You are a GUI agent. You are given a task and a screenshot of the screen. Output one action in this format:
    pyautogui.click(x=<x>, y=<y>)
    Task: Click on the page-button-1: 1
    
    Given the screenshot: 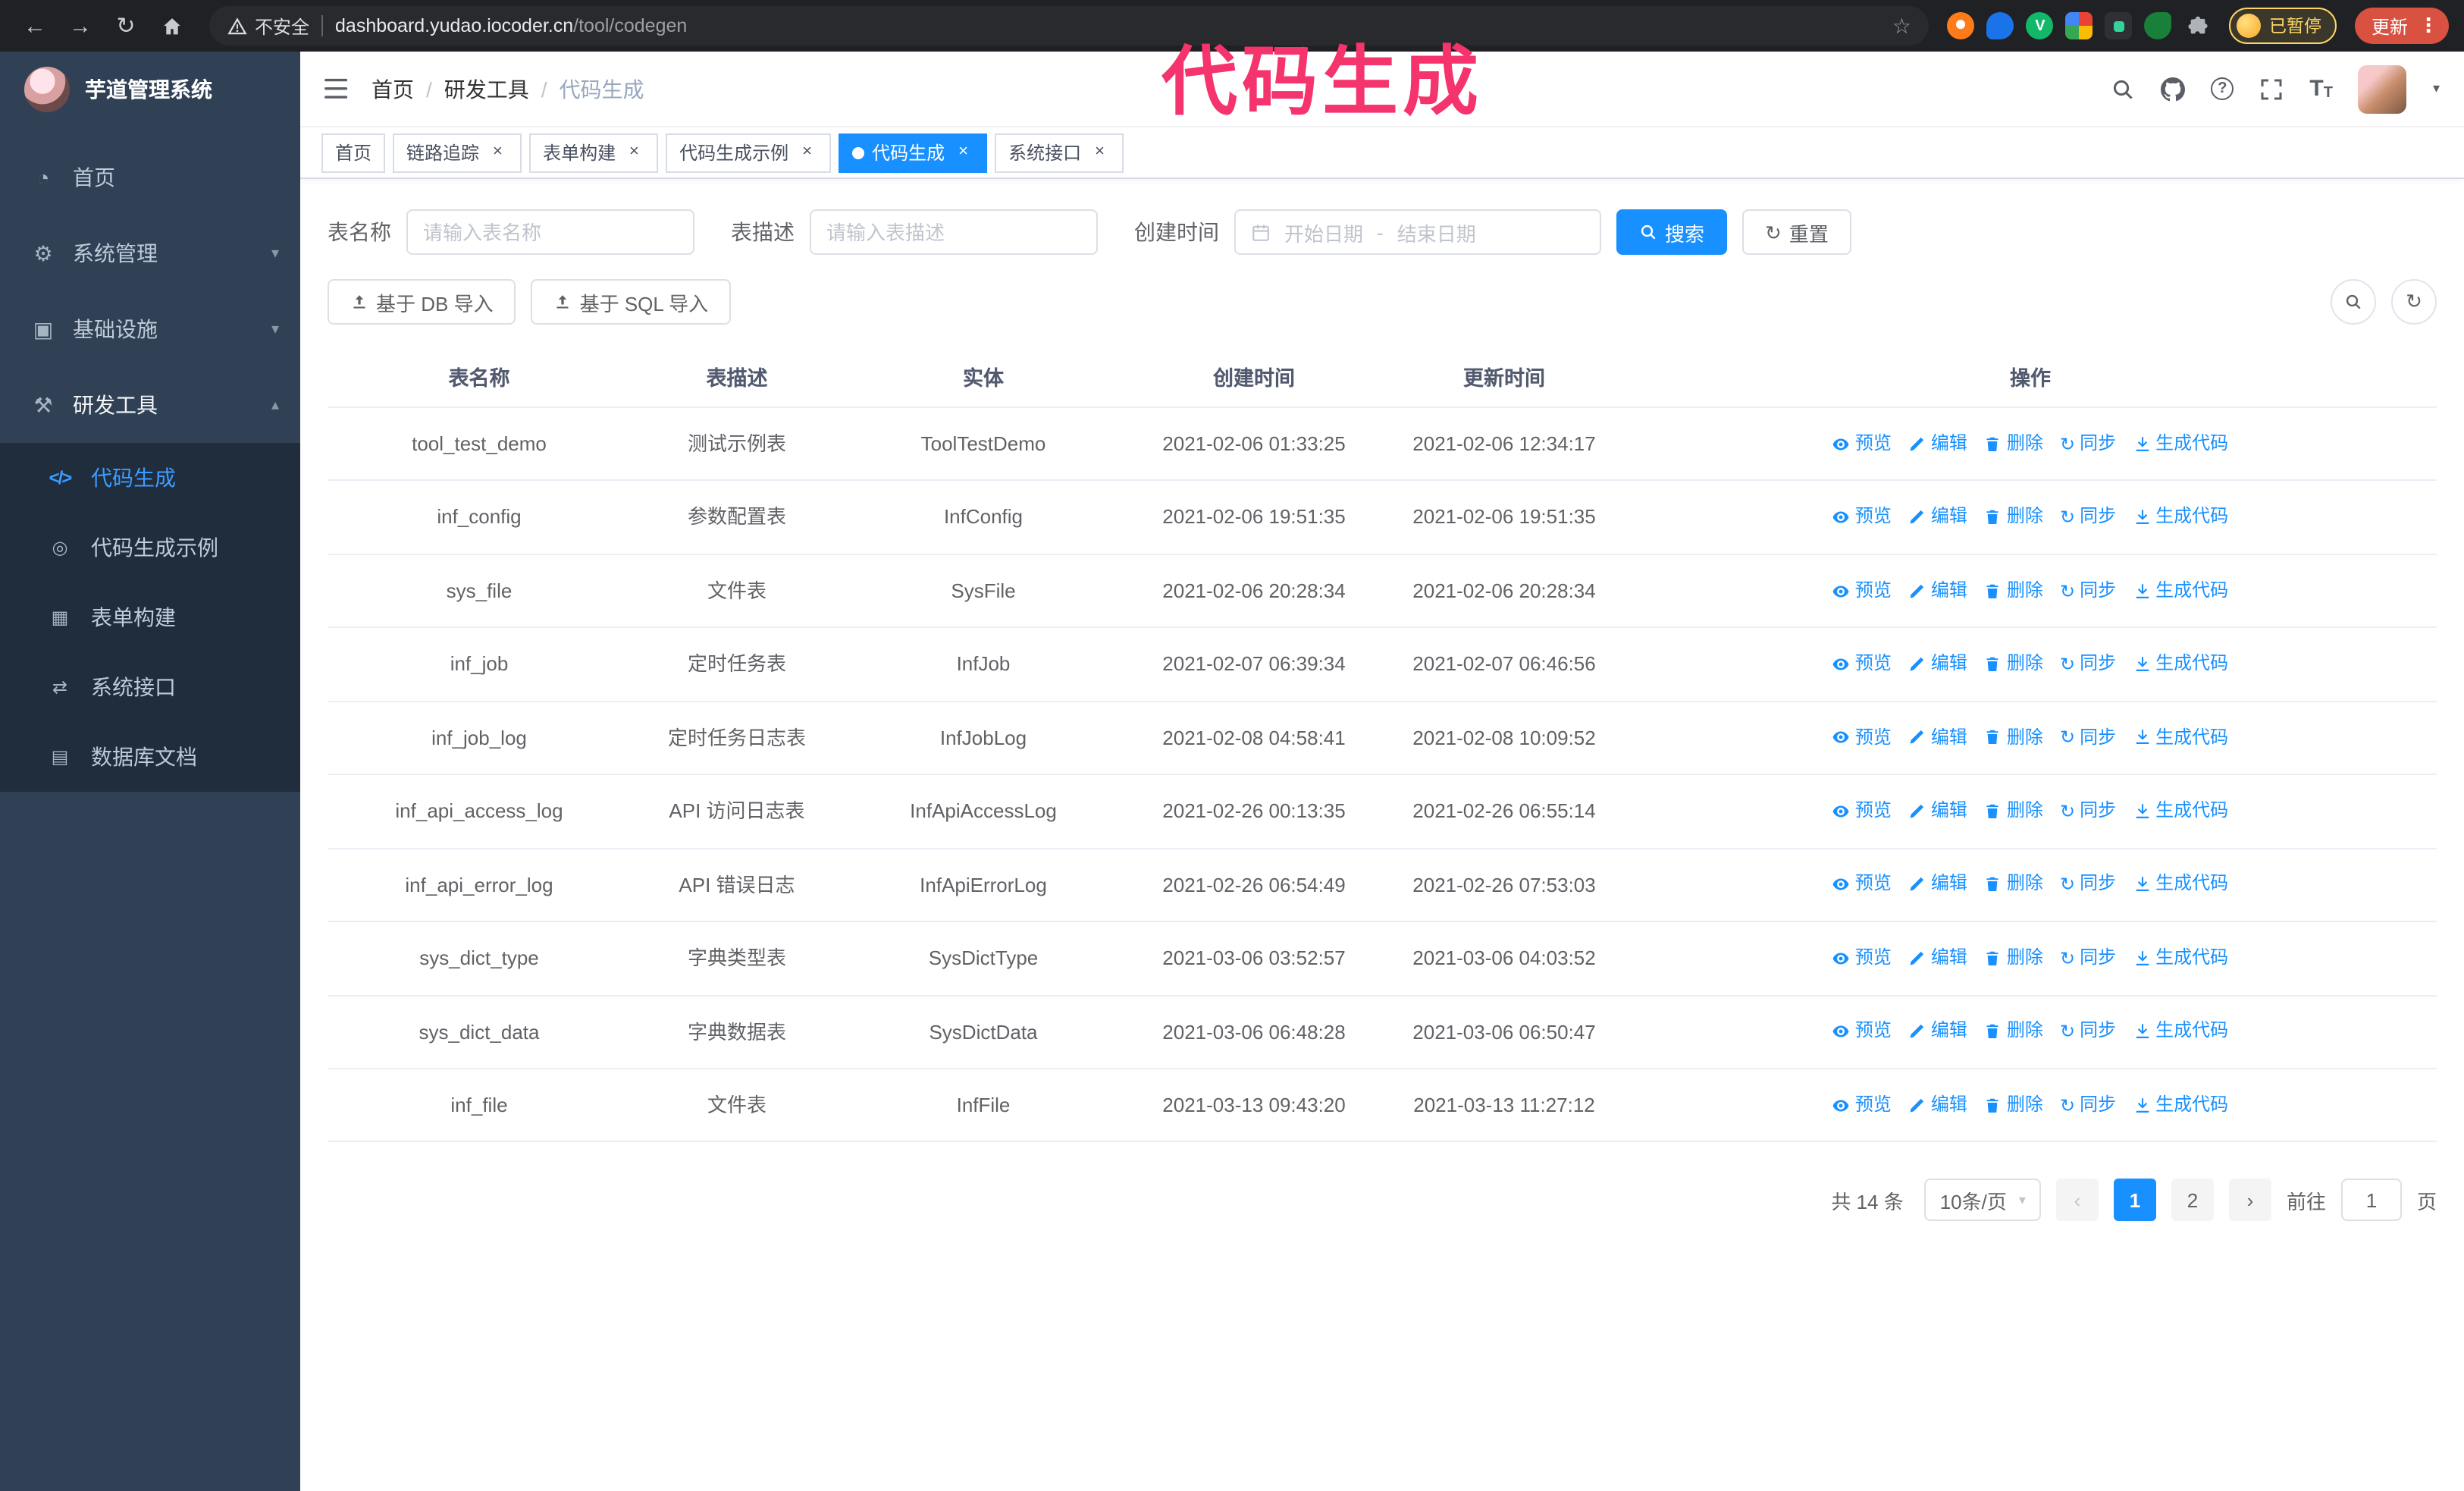 What is the action you would take?
    pyautogui.click(x=2134, y=1200)
    